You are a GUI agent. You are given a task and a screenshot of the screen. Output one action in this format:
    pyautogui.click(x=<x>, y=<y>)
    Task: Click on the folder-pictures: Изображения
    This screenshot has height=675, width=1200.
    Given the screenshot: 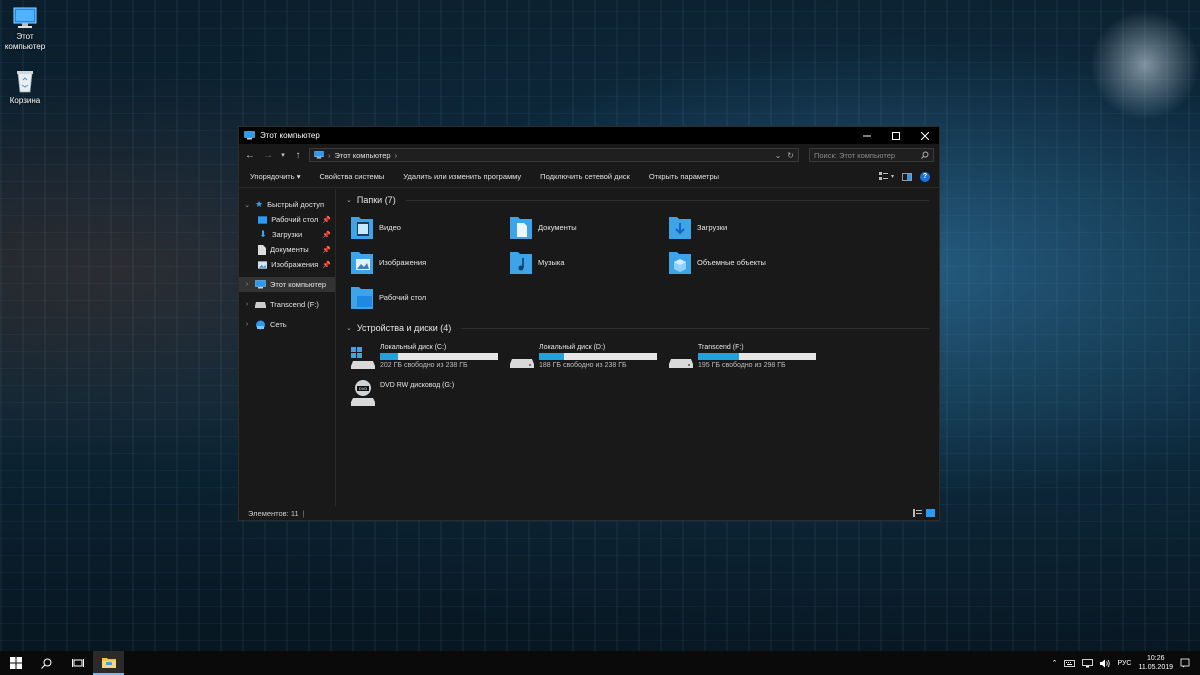 What is the action you would take?
    pyautogui.click(x=429, y=262)
    